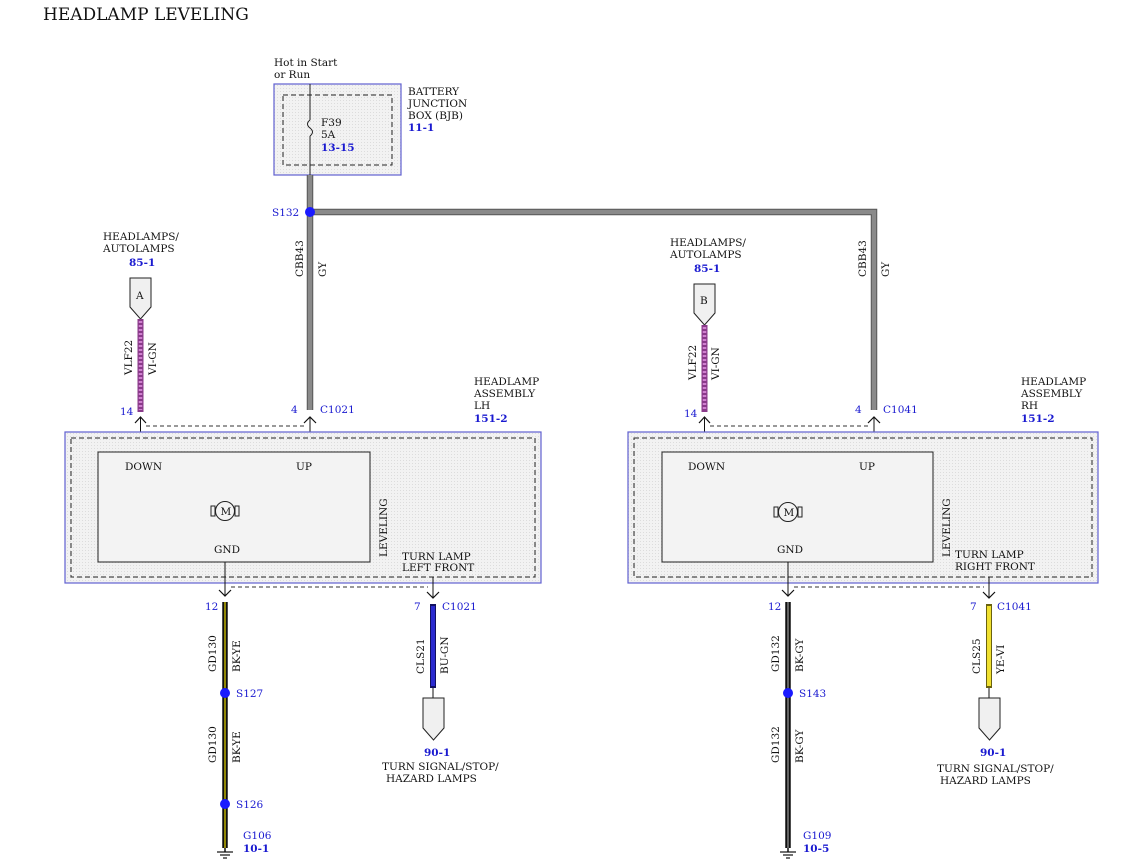 The width and height of the screenshot is (1147, 864). I want to click on right-connector-letter: B, so click(704, 301).